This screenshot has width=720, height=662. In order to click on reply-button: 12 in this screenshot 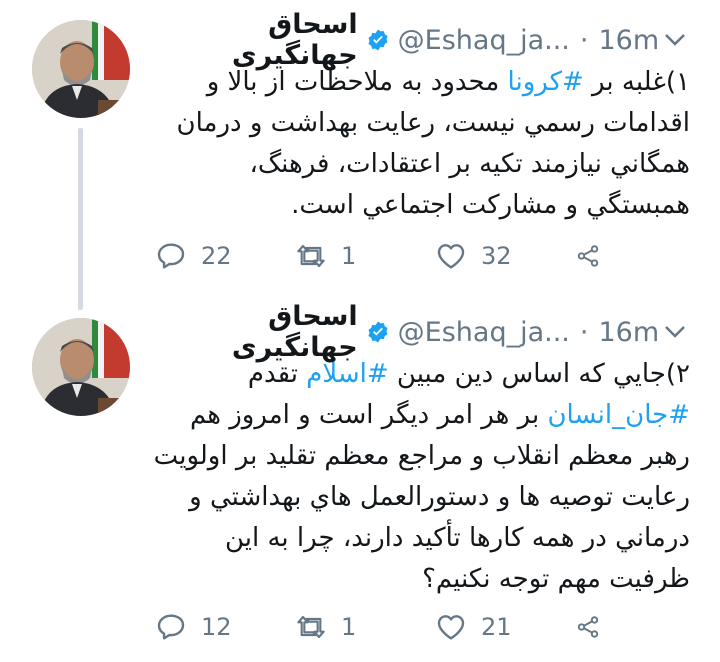, I will do `click(225, 627)`.